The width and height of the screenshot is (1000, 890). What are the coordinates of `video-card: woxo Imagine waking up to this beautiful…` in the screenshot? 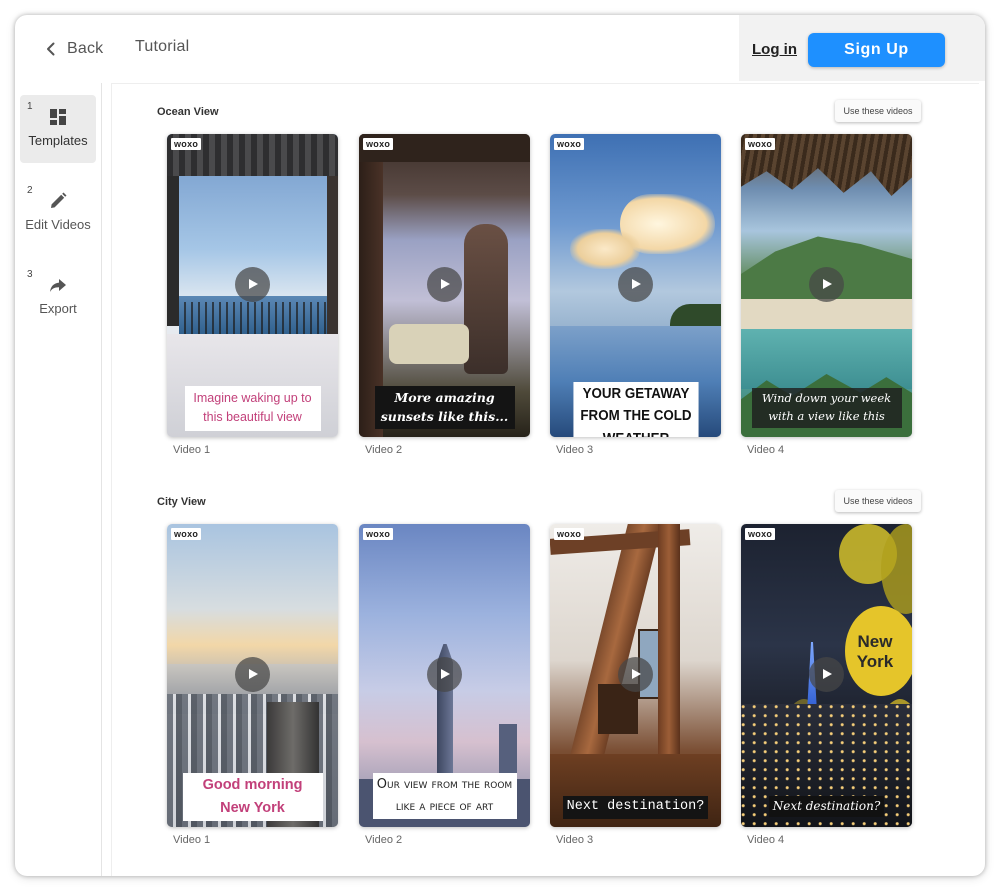 It's located at (252, 285).